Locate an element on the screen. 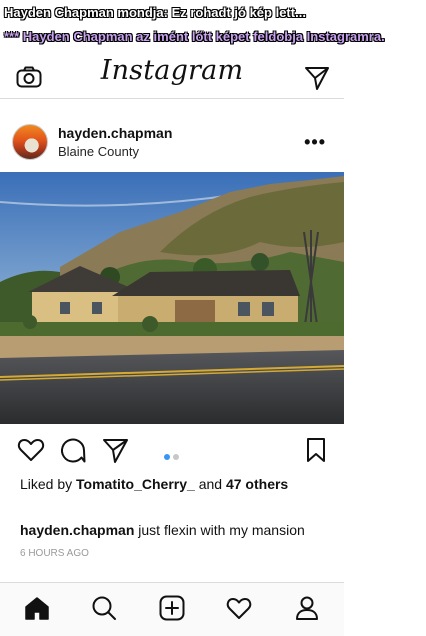 The width and height of the screenshot is (426, 636). caption-username: hayden.chapman is located at coordinates (77, 530).